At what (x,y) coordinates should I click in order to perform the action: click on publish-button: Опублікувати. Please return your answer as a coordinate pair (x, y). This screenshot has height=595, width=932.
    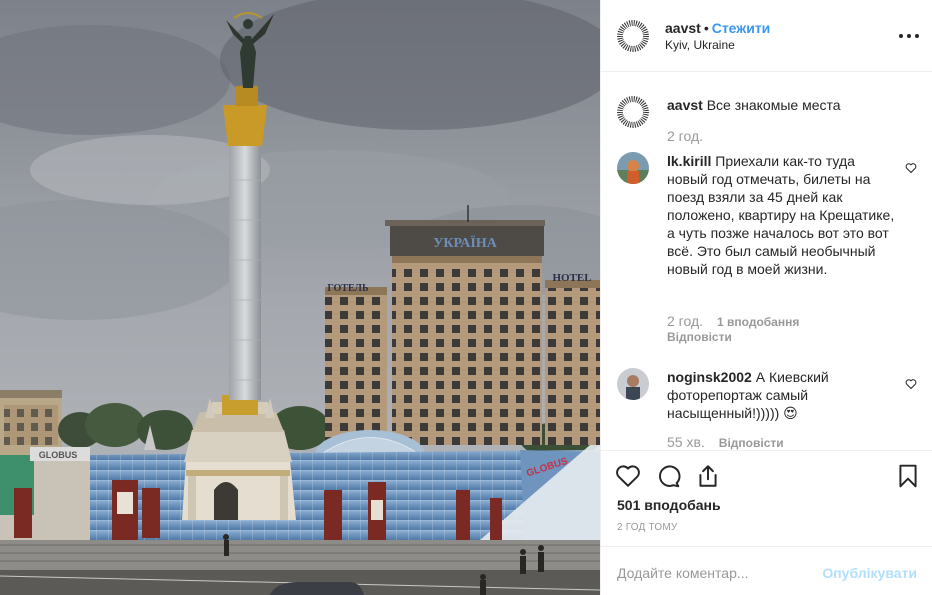
    Looking at the image, I should click on (869, 573).